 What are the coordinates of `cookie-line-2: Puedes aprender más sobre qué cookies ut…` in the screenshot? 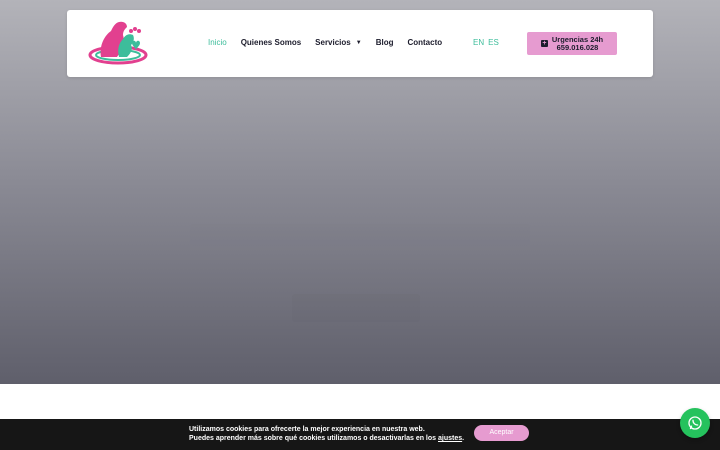 It's located at (326, 438).